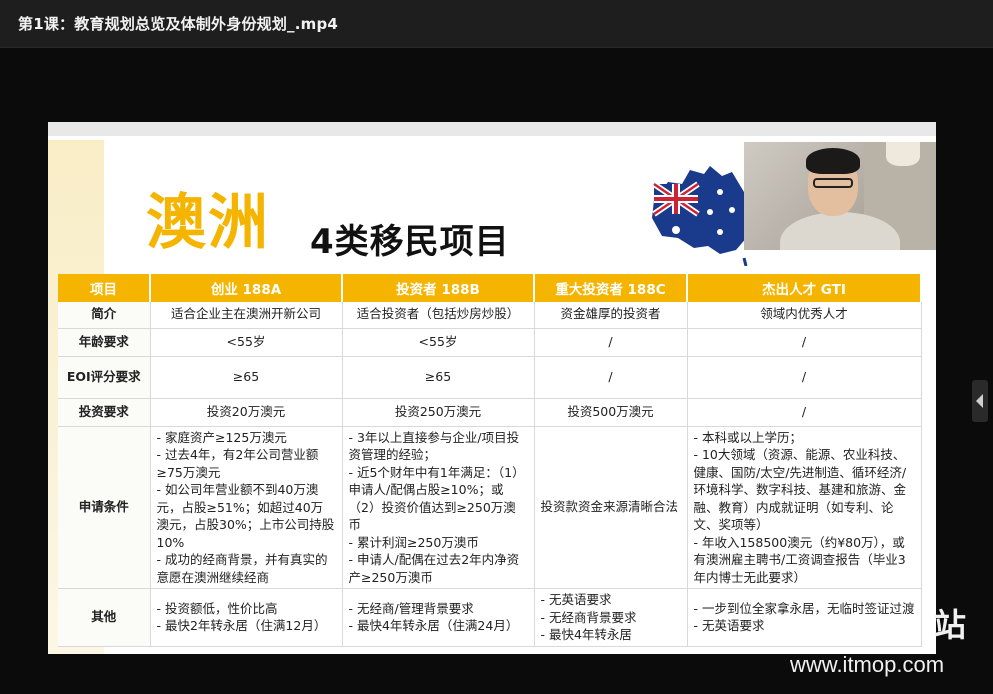 This screenshot has height=694, width=993. Describe the element at coordinates (611, 412) in the screenshot. I see `table-cell: 投资500万澳元` at that location.